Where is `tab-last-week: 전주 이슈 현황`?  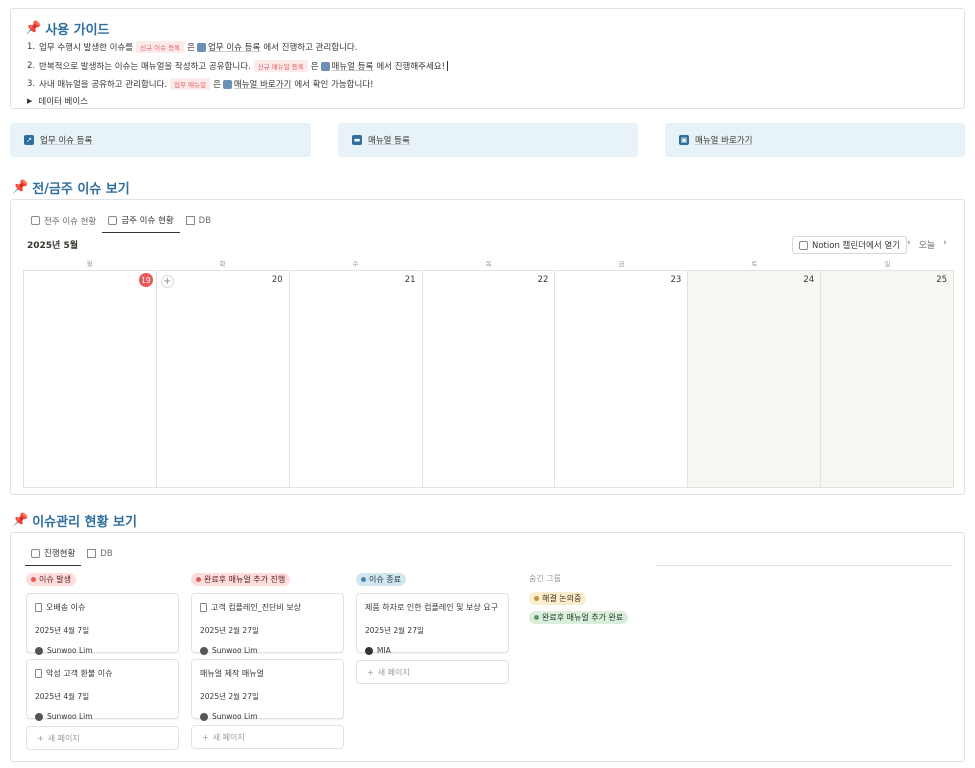
tab-last-week: 전주 이슈 현황 is located at coordinates (63, 221).